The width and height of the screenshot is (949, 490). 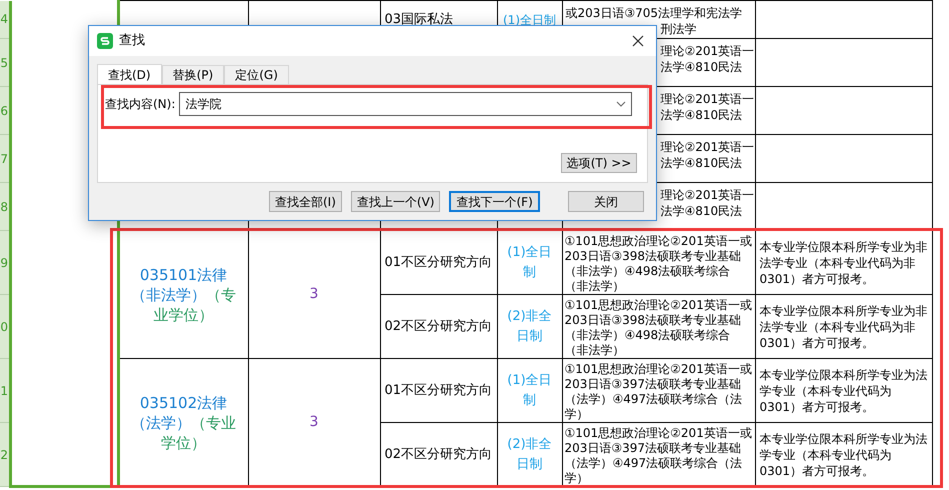 What do you see at coordinates (678, 29) in the screenshot?
I see `table-cell: 刑法学` at bounding box center [678, 29].